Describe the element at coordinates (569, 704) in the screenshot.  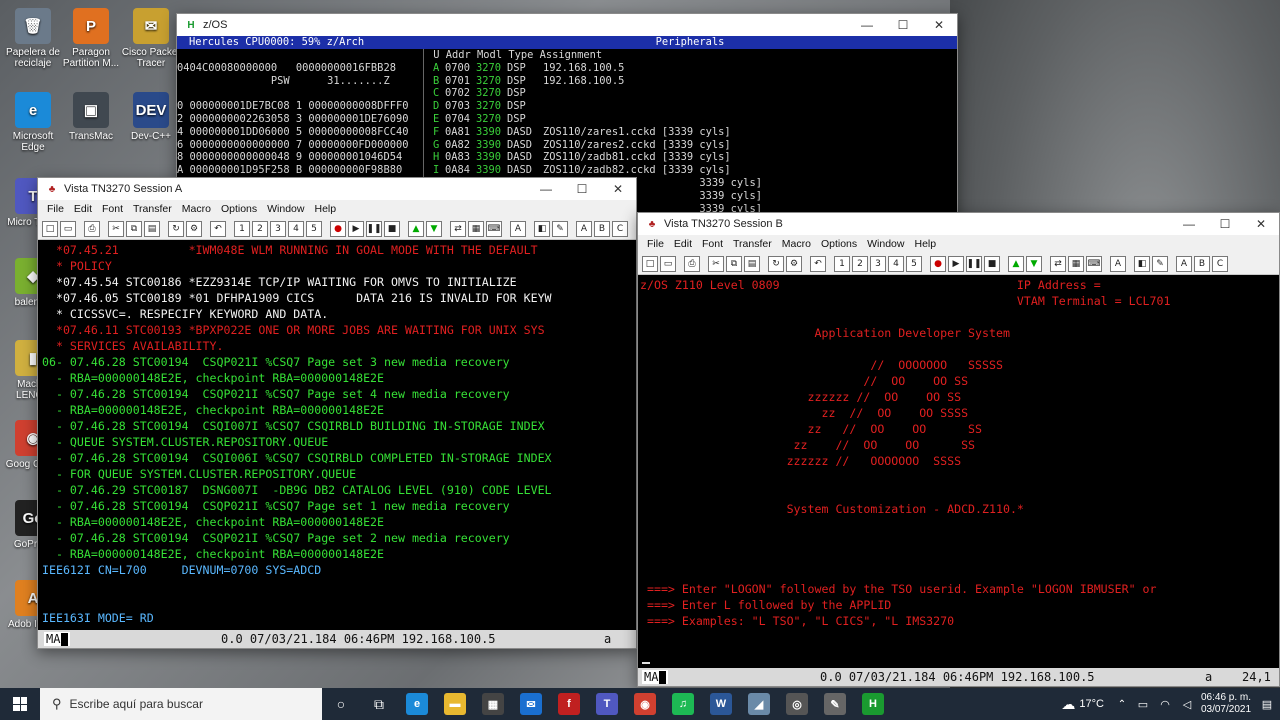
I see `taskbar-flash-icon: f` at that location.